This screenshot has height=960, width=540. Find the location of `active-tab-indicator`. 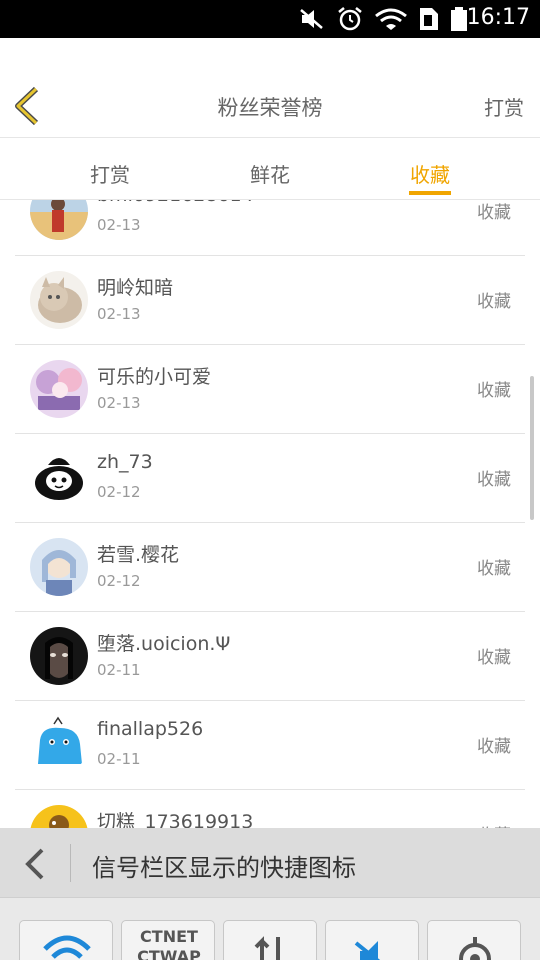

active-tab-indicator is located at coordinates (430, 193).